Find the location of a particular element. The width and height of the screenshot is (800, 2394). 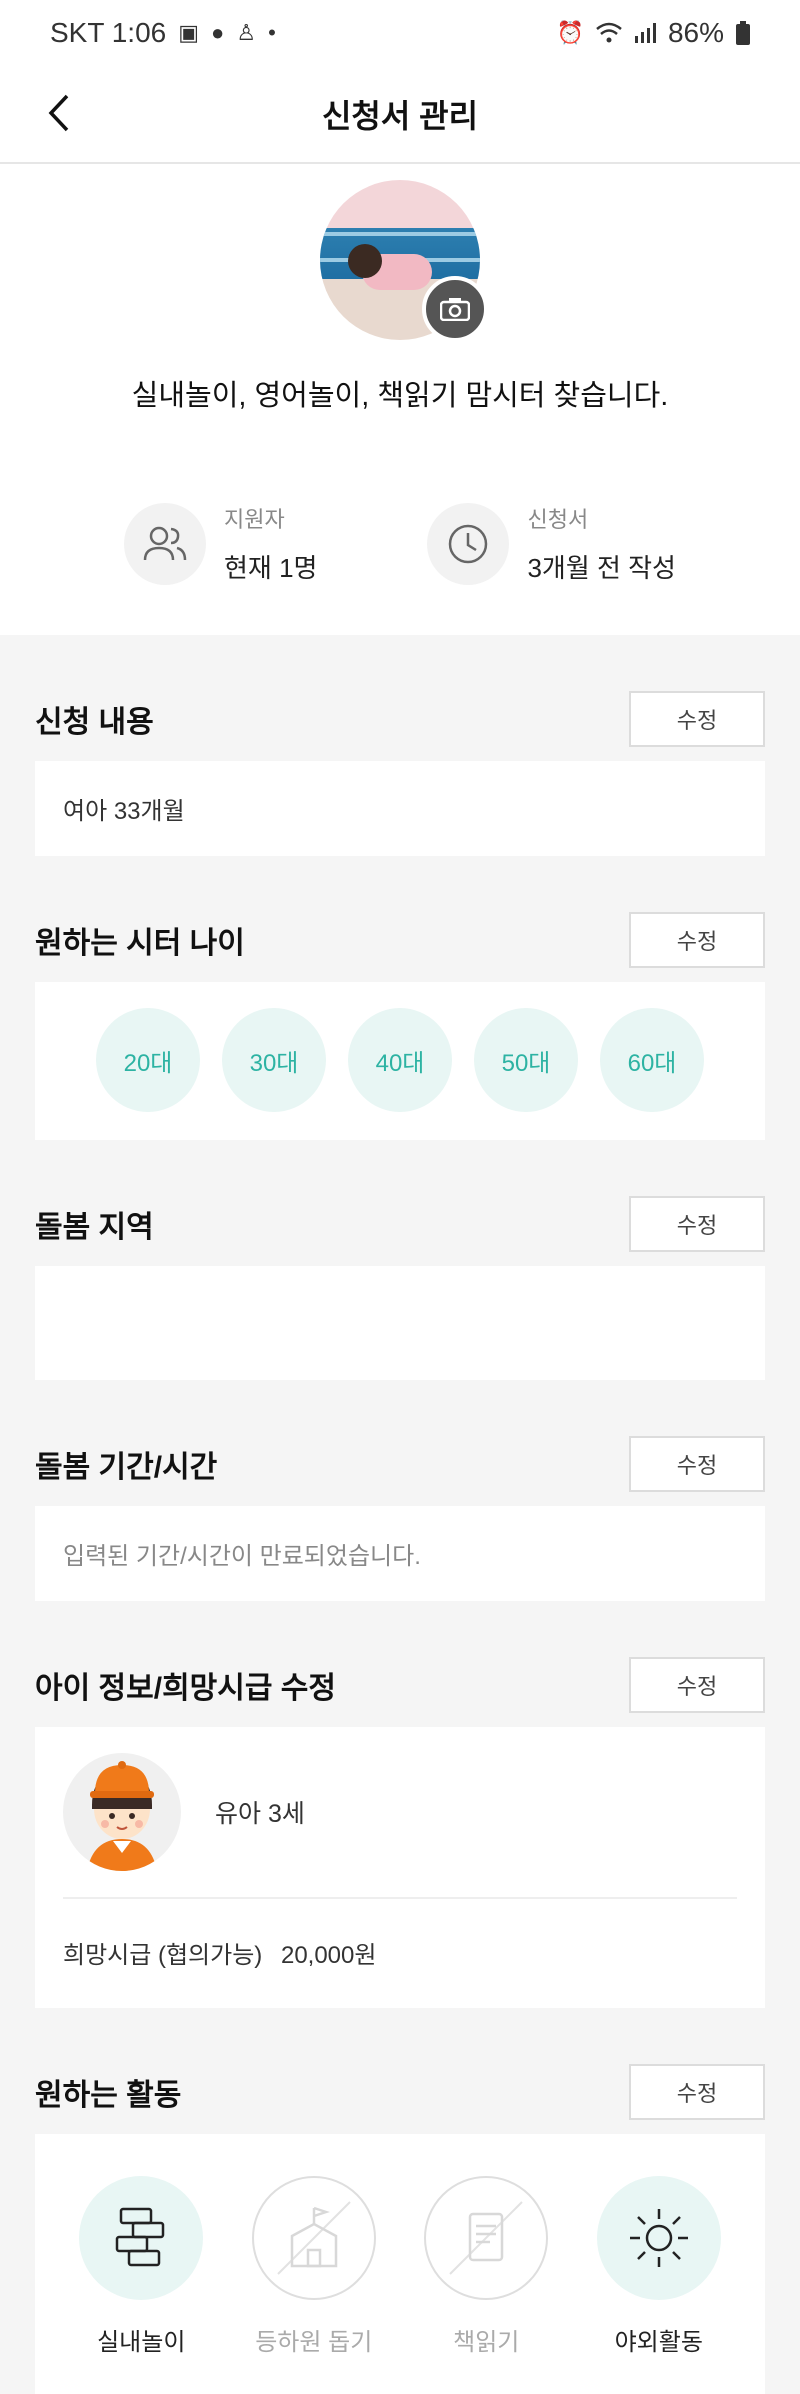

period-content: 입력된 기간/시간이 만료되었습니다. is located at coordinates (242, 1556).